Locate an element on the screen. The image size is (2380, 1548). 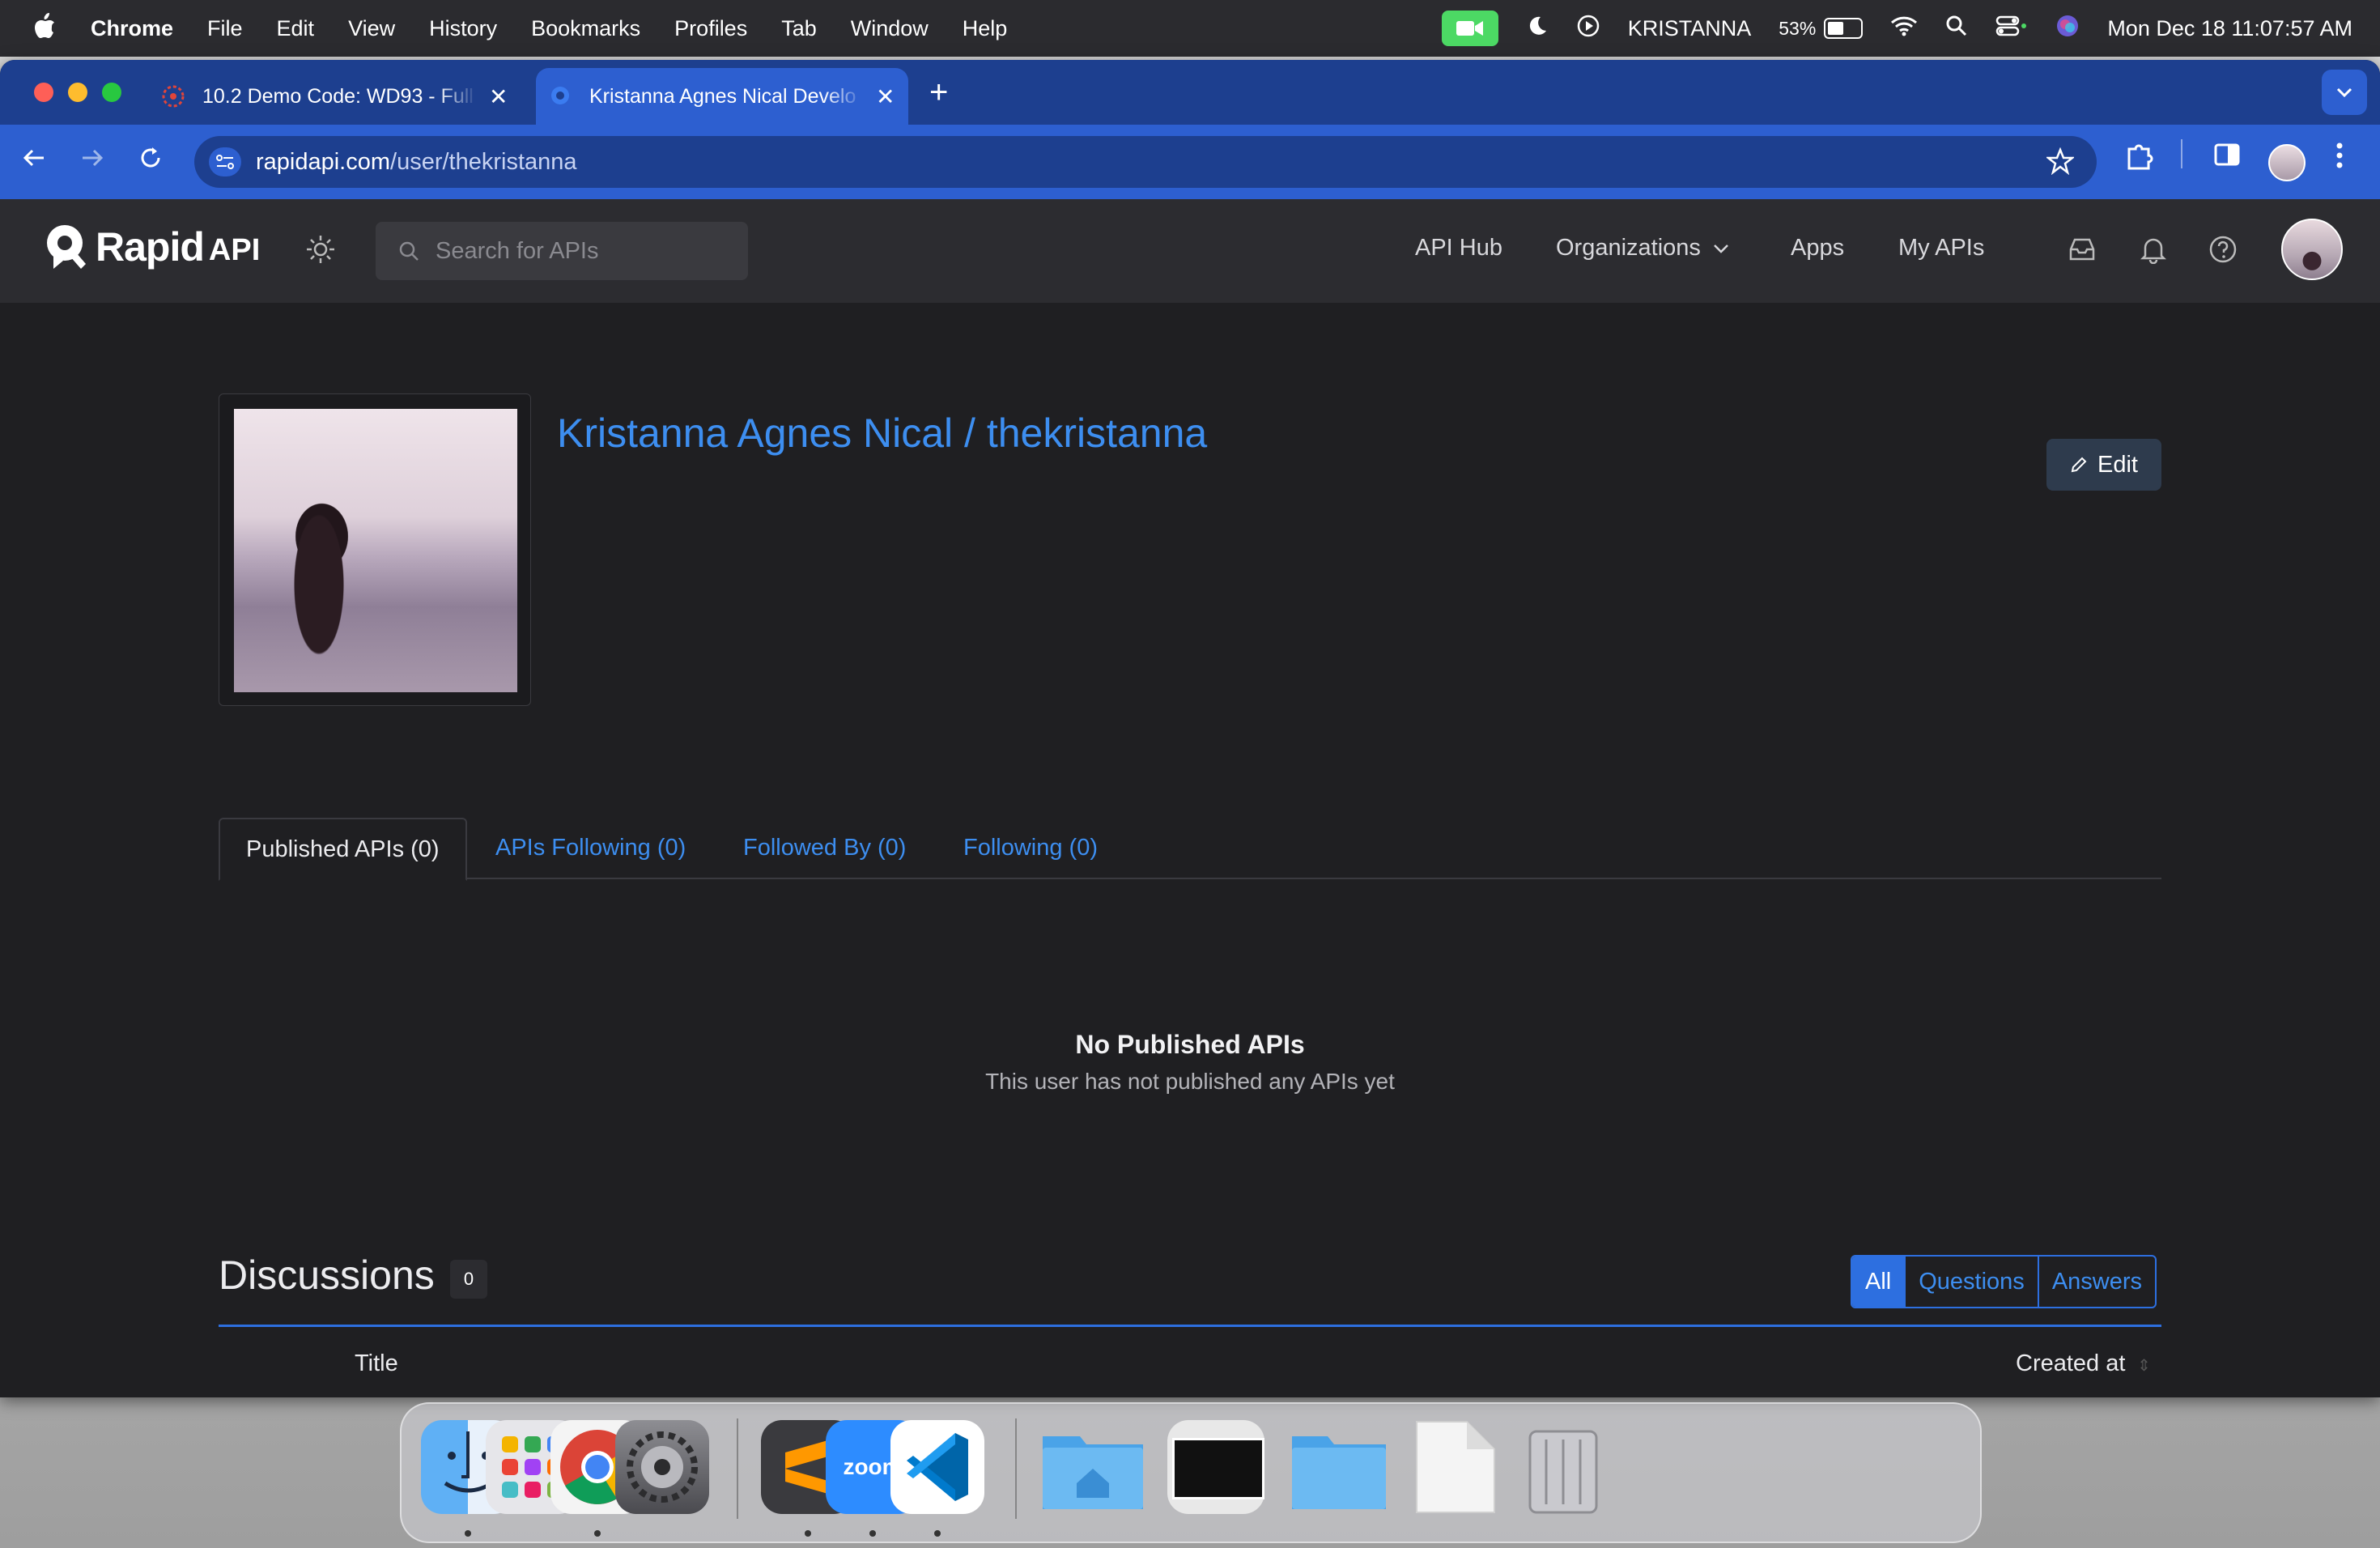
zoom-window-button is located at coordinates (112, 92).